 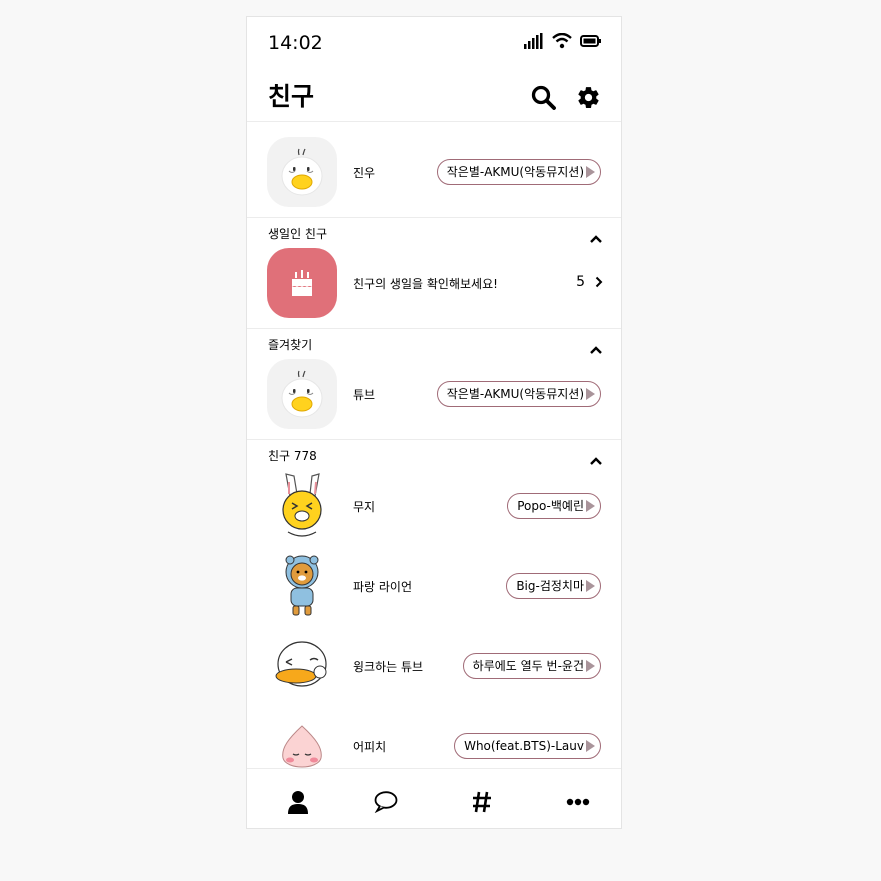 What do you see at coordinates (434, 395) in the screenshot?
I see `favorite-row: 튜브 작은별-AKMU(악동뮤지션)` at bounding box center [434, 395].